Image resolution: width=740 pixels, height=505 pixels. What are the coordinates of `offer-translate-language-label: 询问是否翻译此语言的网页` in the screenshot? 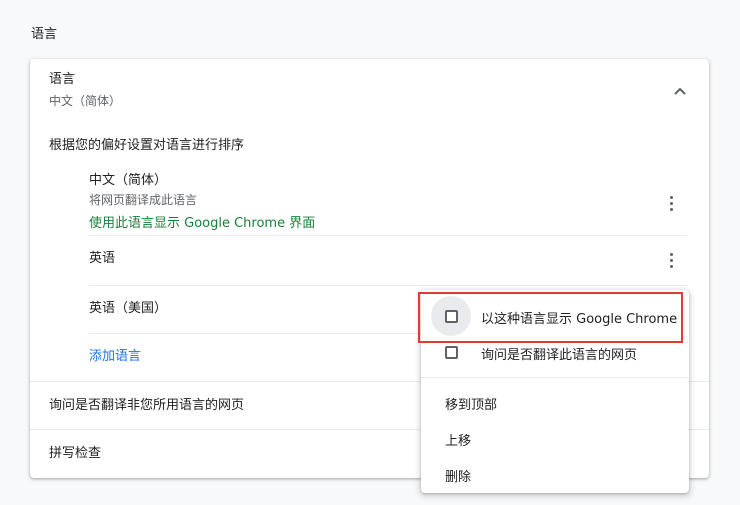 It's located at (559, 355).